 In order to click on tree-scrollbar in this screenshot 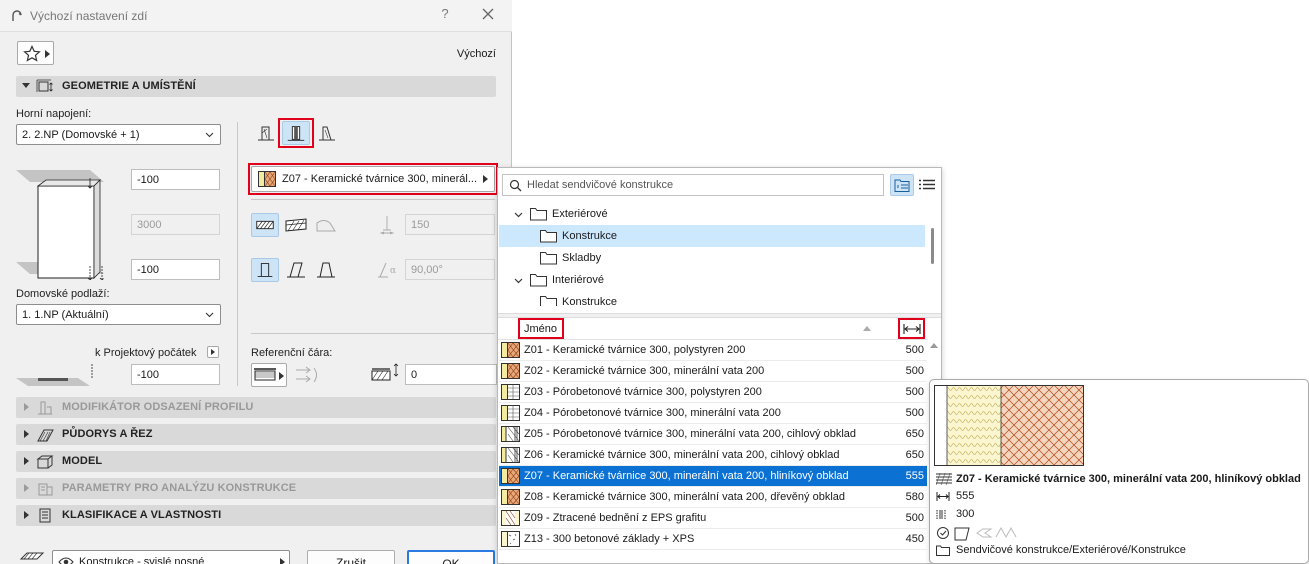, I will do `click(932, 246)`.